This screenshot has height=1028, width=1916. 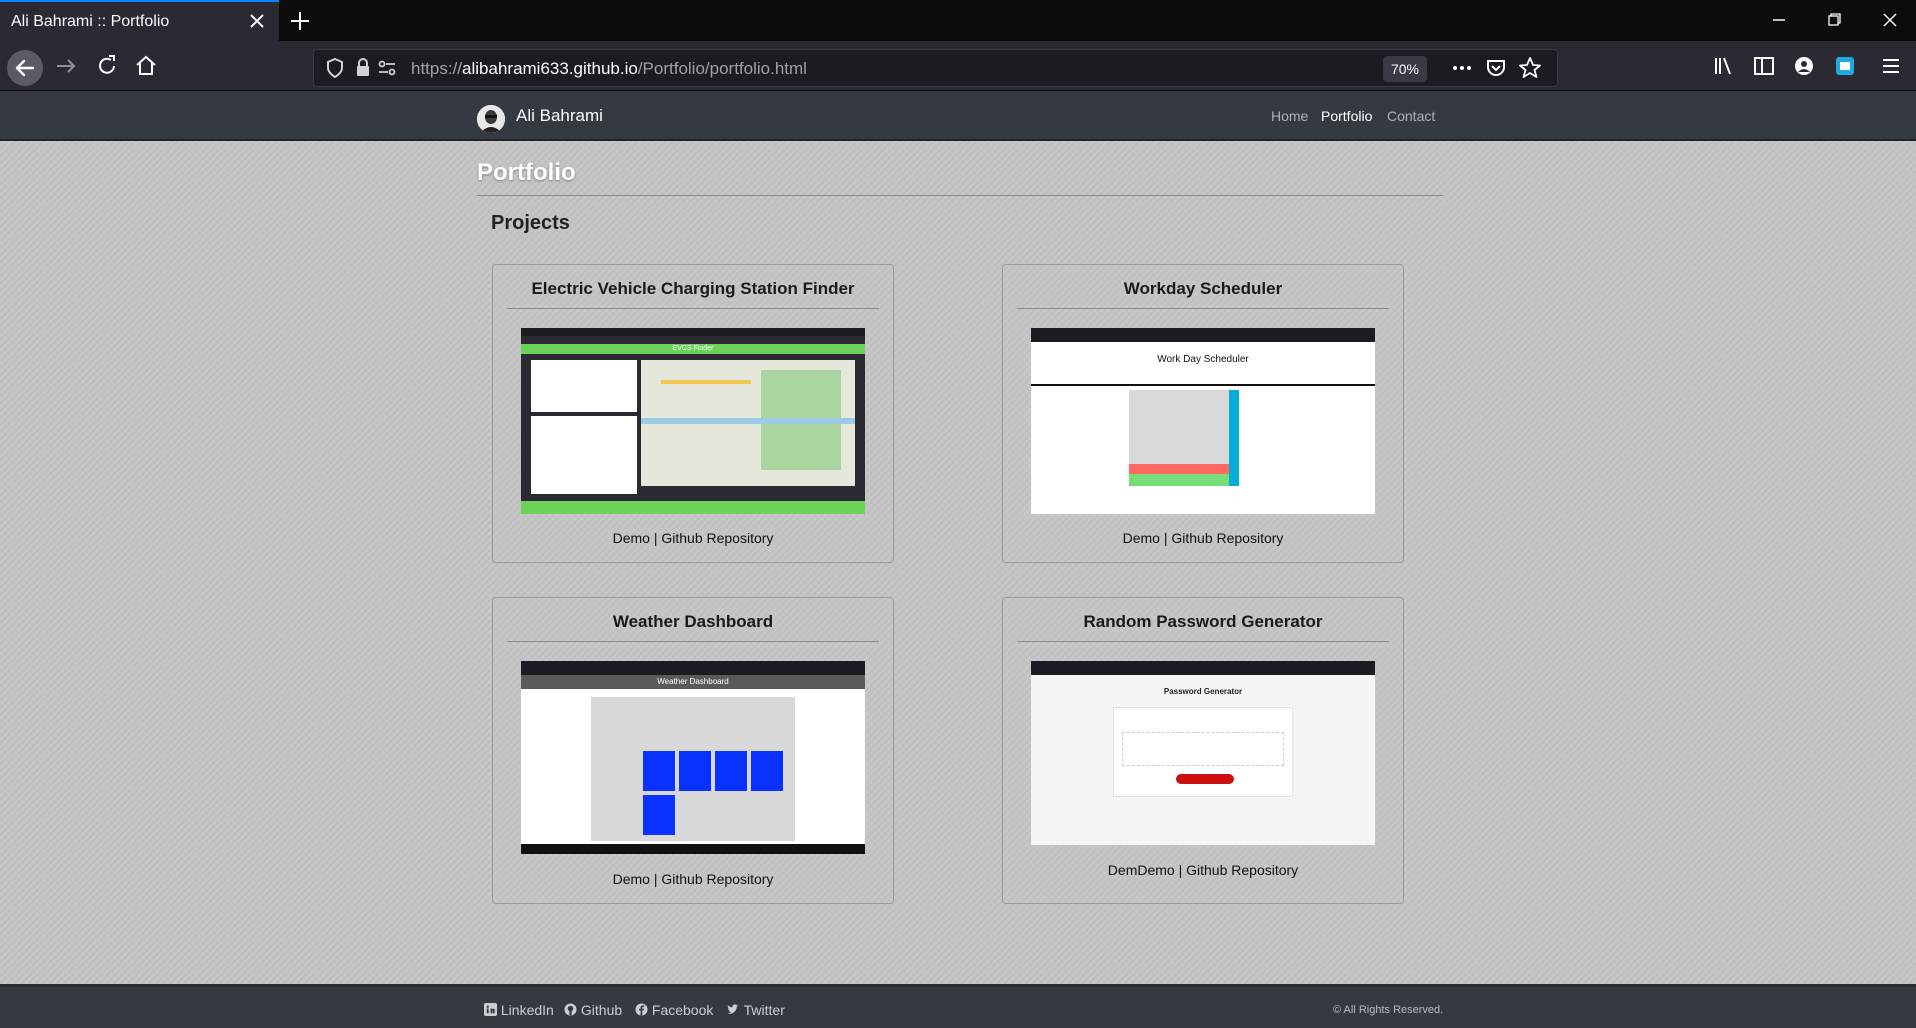 I want to click on arrow-left-icon, so click(x=25, y=68).